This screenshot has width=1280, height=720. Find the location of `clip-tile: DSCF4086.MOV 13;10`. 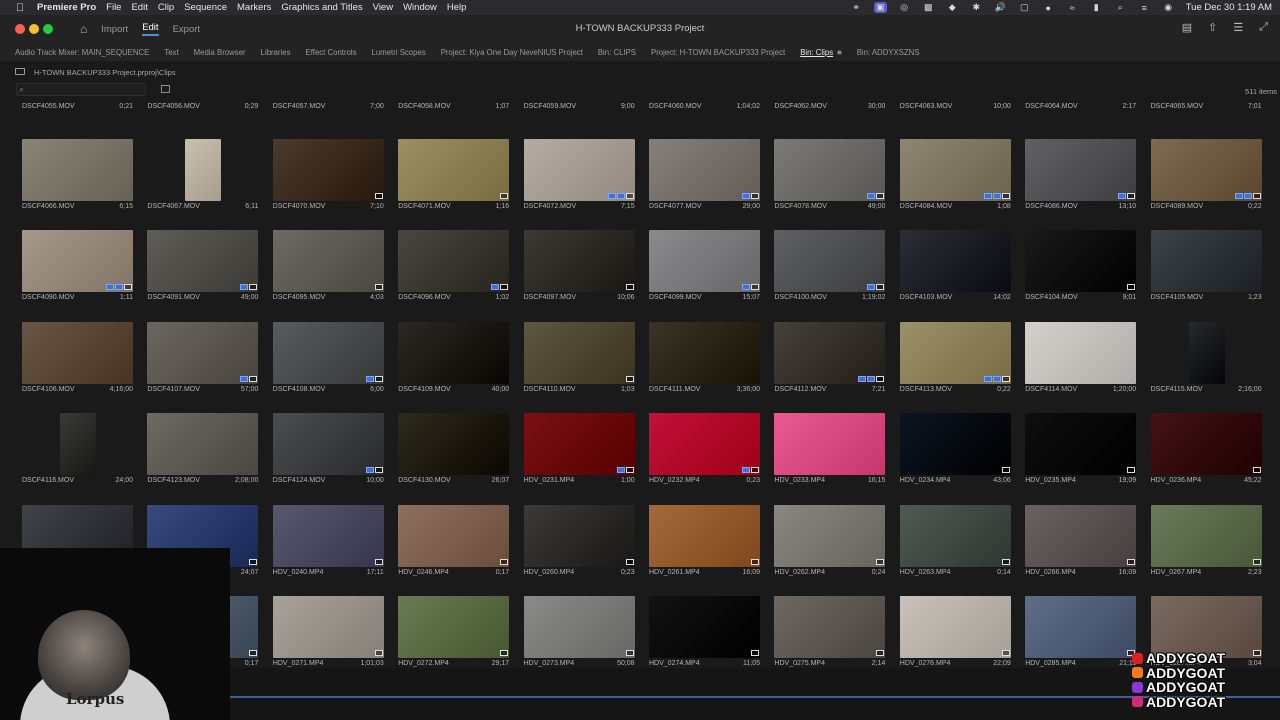

clip-tile: DSCF4086.MOV 13;10 is located at coordinates (1070, 162).